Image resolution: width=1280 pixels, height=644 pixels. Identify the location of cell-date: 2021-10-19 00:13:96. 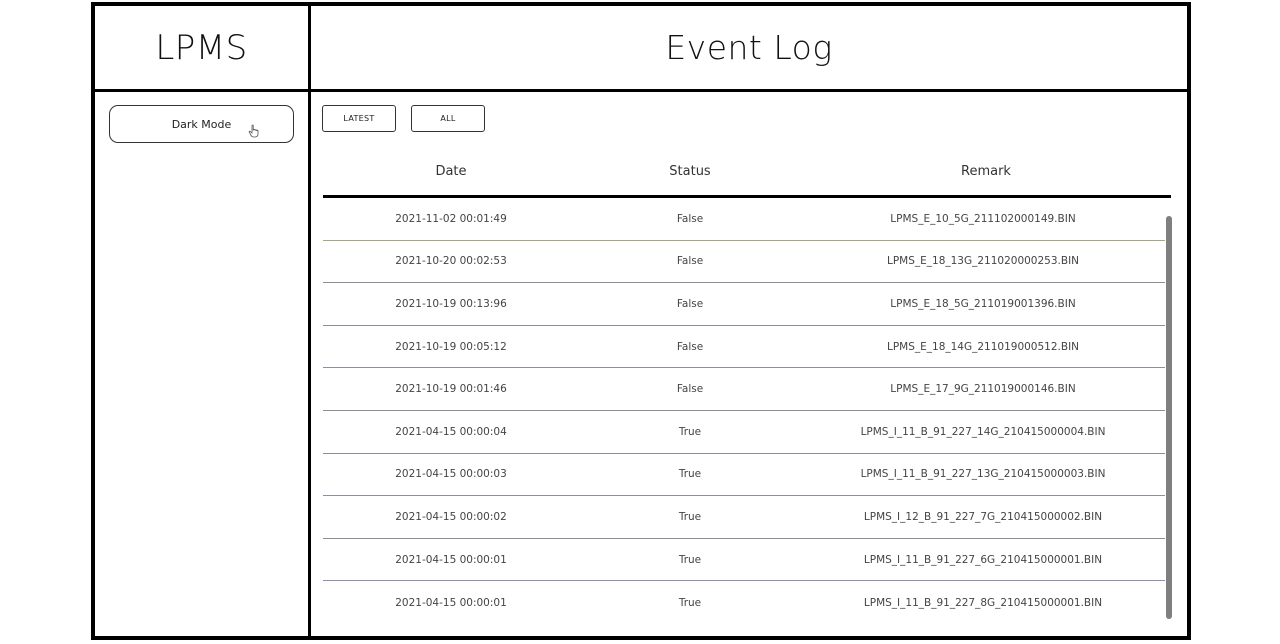
(451, 303).